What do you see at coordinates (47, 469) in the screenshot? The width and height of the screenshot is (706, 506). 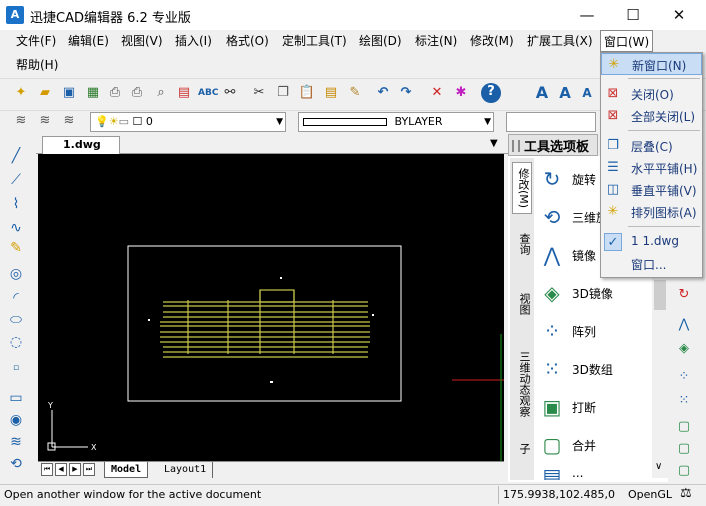 I see `first-tab-icon: ⏮` at bounding box center [47, 469].